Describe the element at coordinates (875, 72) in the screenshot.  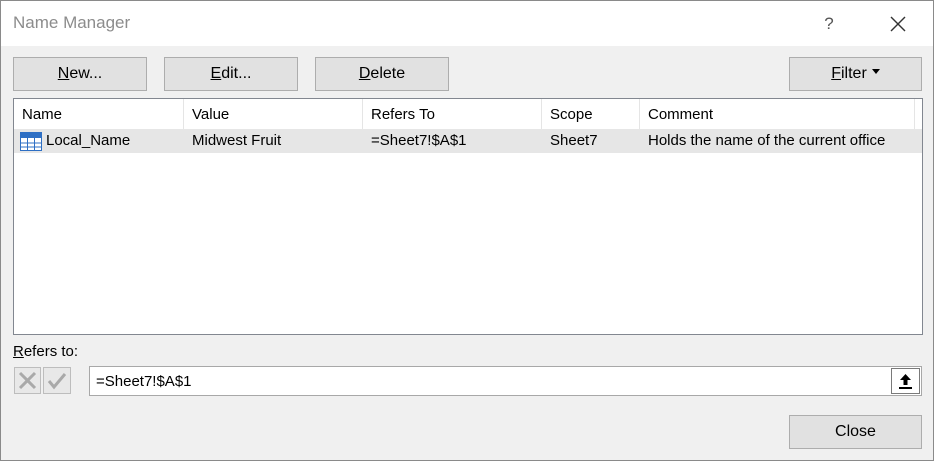
I see `dropdown-caret-icon` at that location.